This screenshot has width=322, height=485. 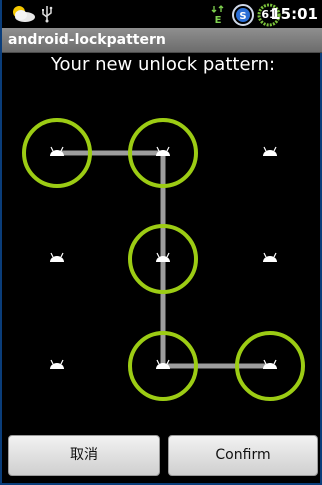 I want to click on weather-icon, so click(x=24, y=14).